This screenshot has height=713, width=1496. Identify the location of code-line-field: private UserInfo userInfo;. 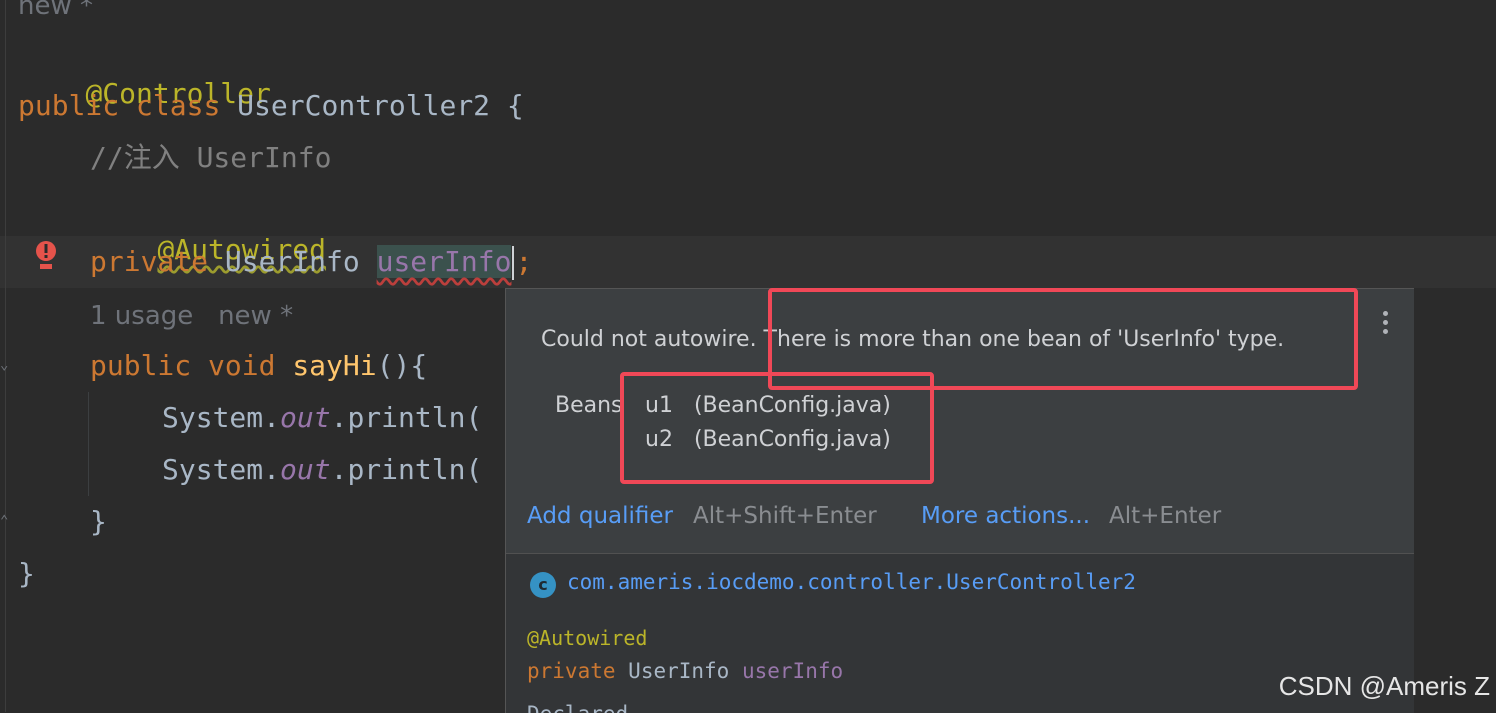
(311, 262).